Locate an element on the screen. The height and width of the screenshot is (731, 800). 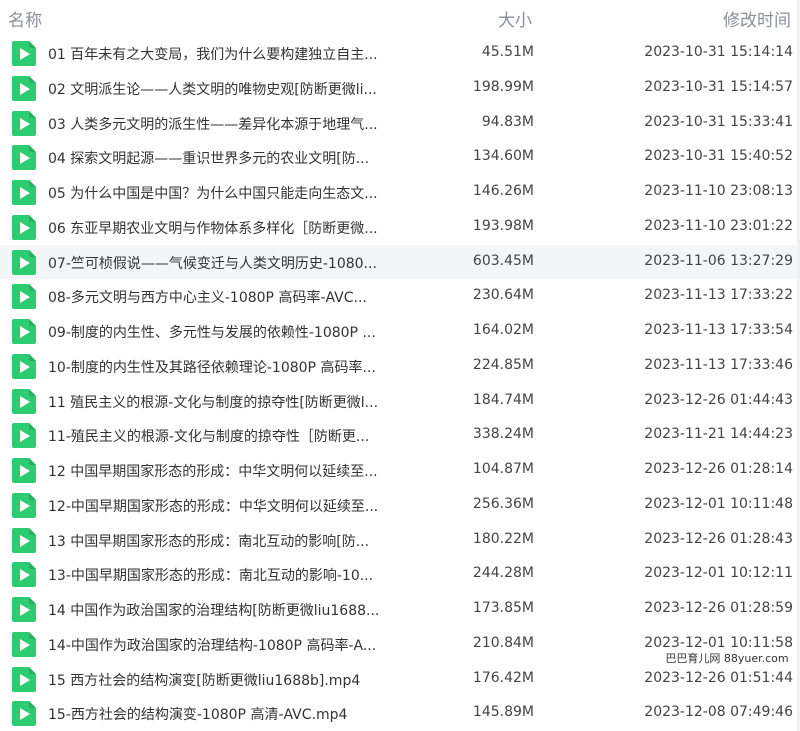
file-size: 145.89M is located at coordinates (503, 712).